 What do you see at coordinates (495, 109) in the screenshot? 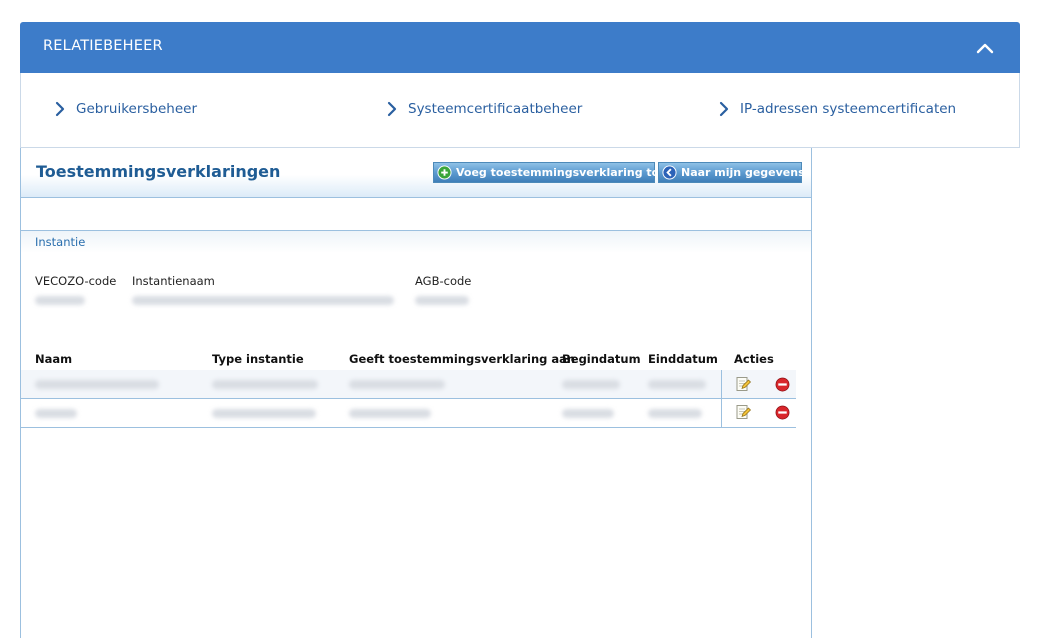
I see `link-label: Systeemcertificaatbeheer` at bounding box center [495, 109].